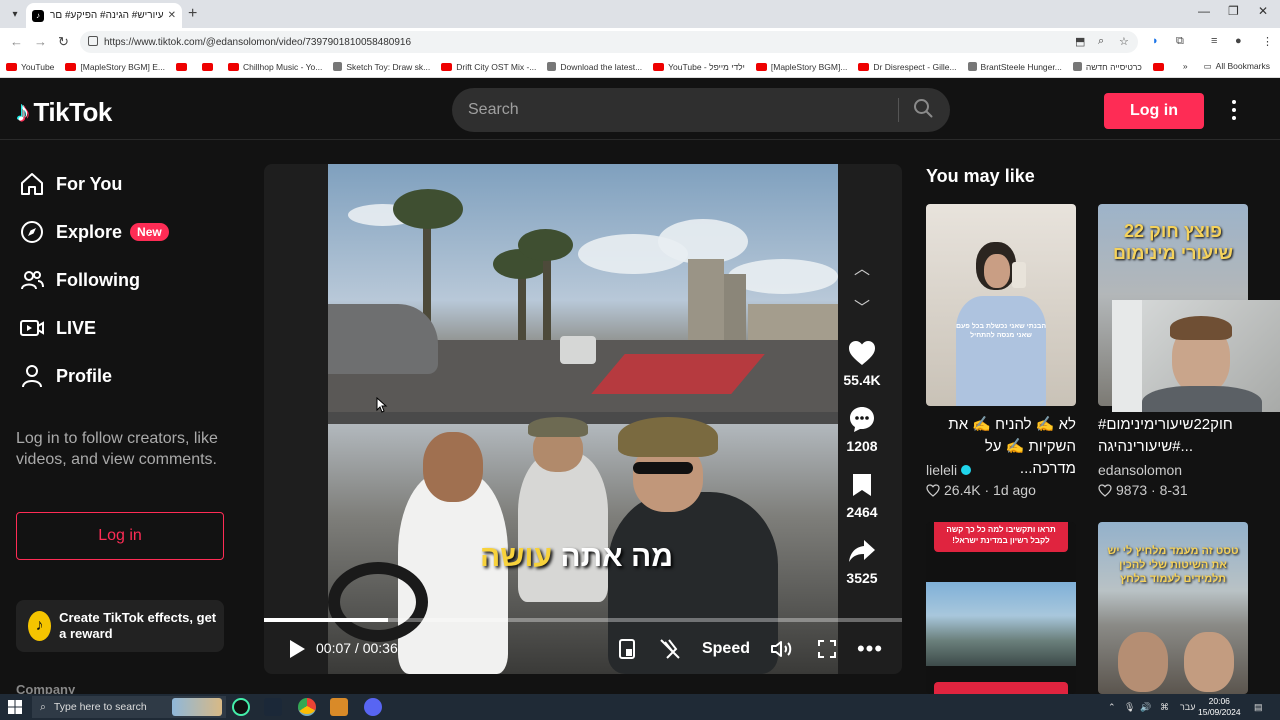 This screenshot has width=1280, height=720. Describe the element at coordinates (104, 15) in the screenshot. I see `browser-tab: ♪ עיוריש# הגינה# הפיקע# םרע# ✕` at that location.